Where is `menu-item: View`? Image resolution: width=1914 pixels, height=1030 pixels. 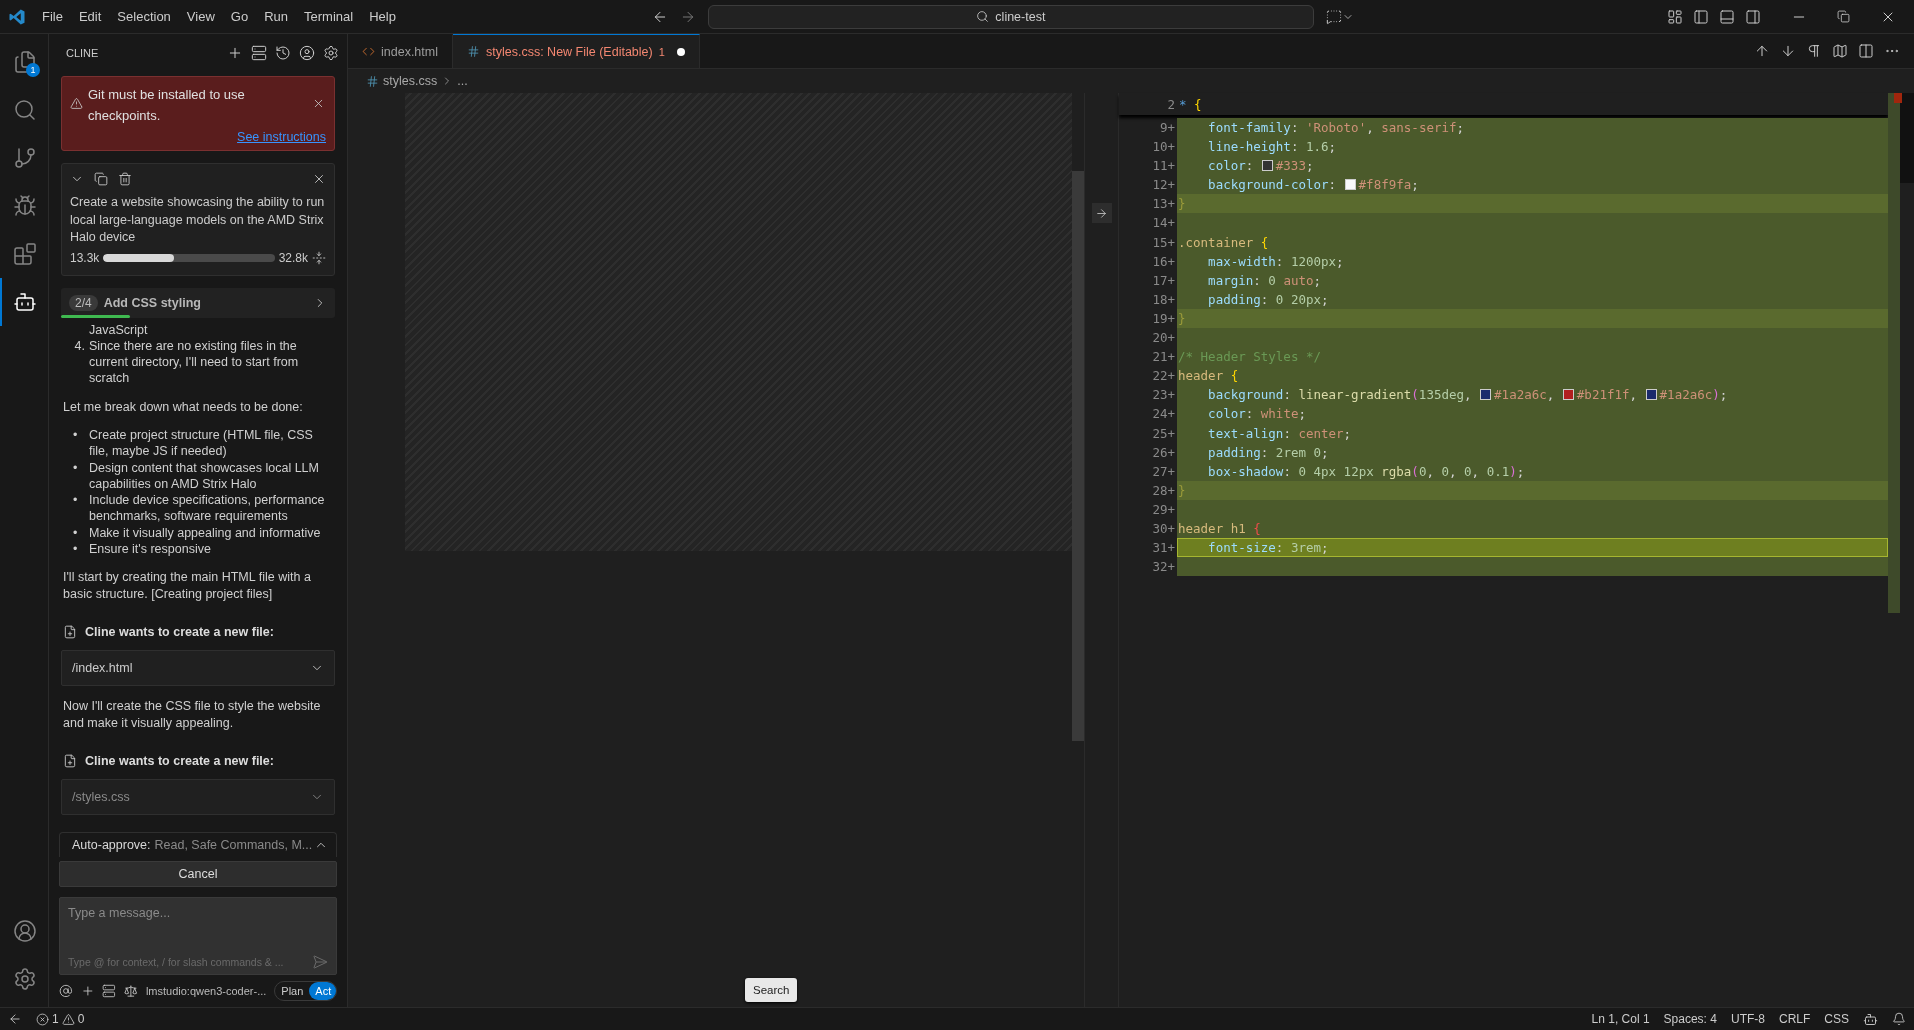
menu-item: View is located at coordinates (200, 16).